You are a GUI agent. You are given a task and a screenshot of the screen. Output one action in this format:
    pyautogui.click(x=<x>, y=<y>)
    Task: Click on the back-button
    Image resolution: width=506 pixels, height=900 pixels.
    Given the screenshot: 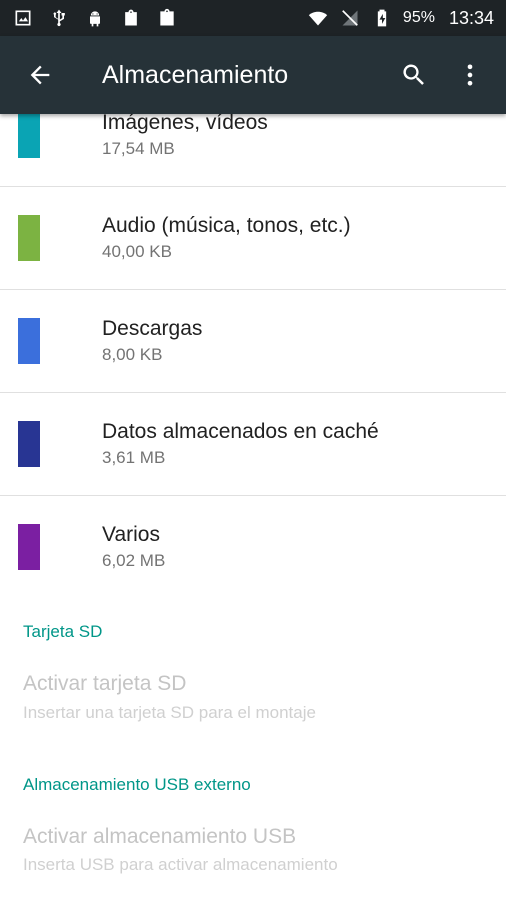 What is the action you would take?
    pyautogui.click(x=40, y=75)
    